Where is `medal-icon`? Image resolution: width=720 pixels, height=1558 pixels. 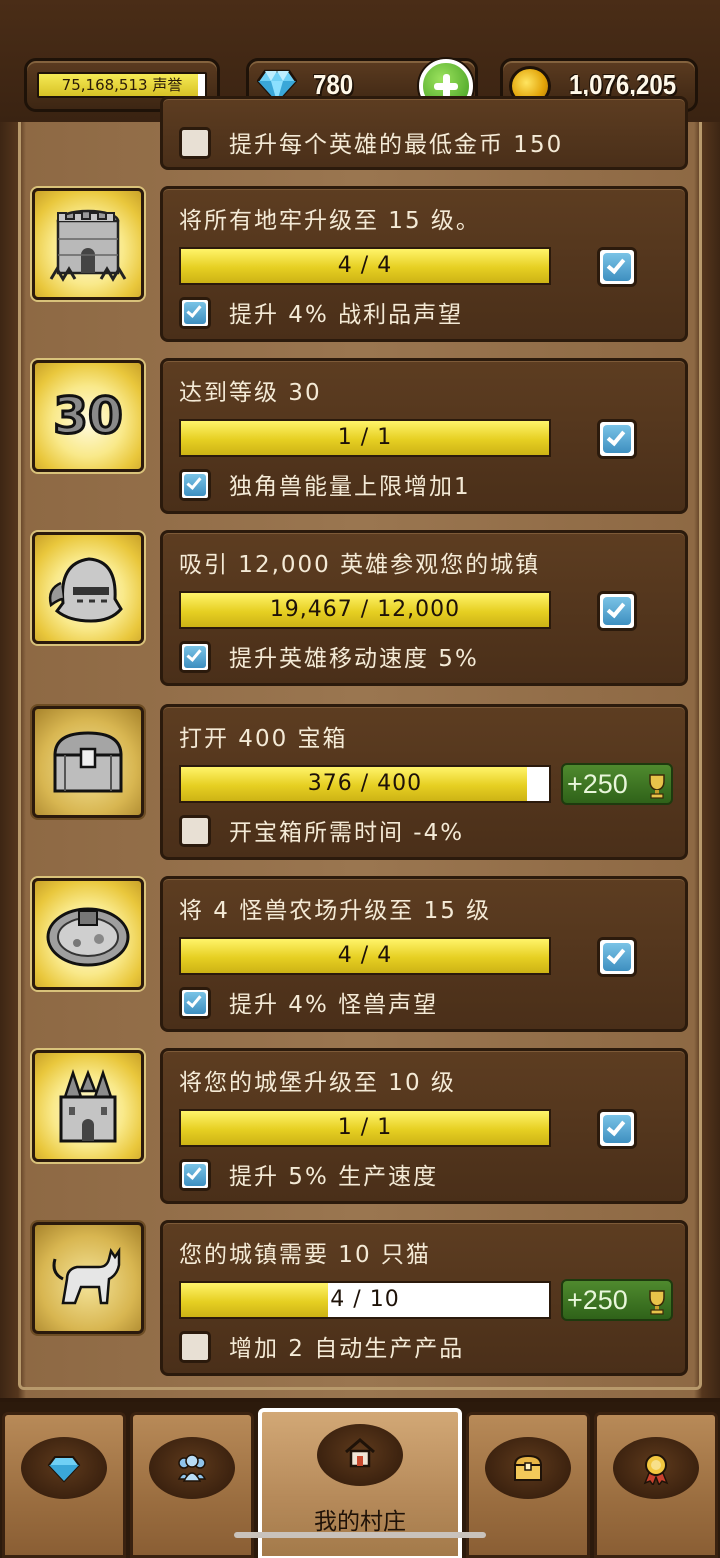 medal-icon is located at coordinates (656, 1469).